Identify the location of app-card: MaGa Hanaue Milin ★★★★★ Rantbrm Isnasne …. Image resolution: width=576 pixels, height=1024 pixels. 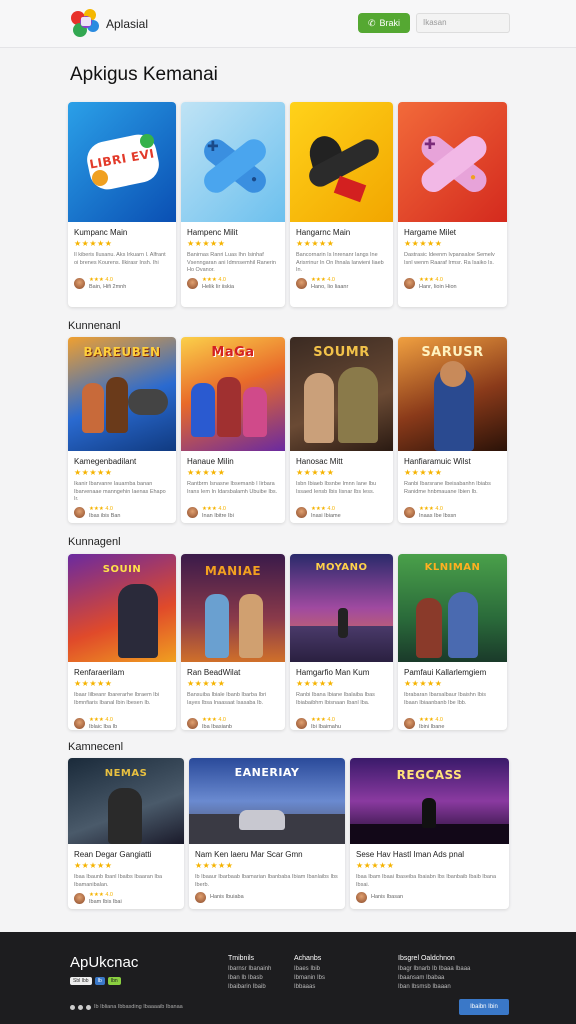
(233, 430).